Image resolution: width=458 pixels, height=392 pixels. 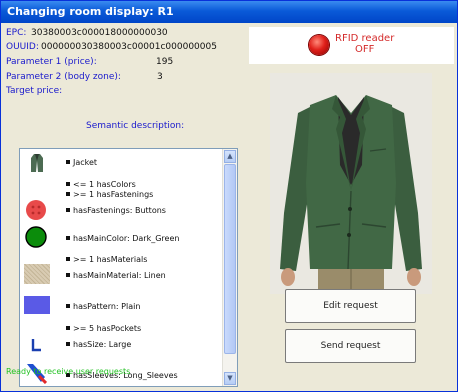 I want to click on rfid-indicator: RFID reader OFF, so click(x=351, y=45).